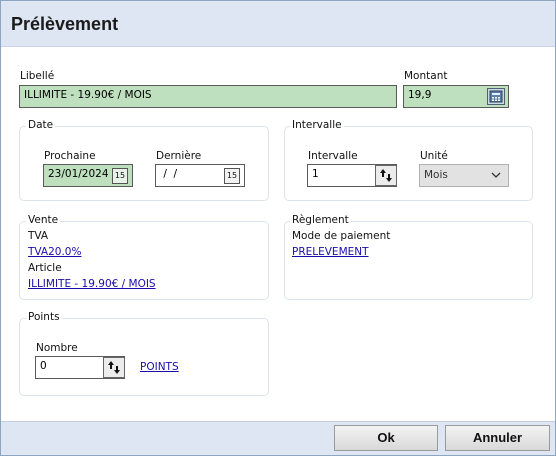  Describe the element at coordinates (43, 366) in the screenshot. I see `nombre-value: 0` at that location.